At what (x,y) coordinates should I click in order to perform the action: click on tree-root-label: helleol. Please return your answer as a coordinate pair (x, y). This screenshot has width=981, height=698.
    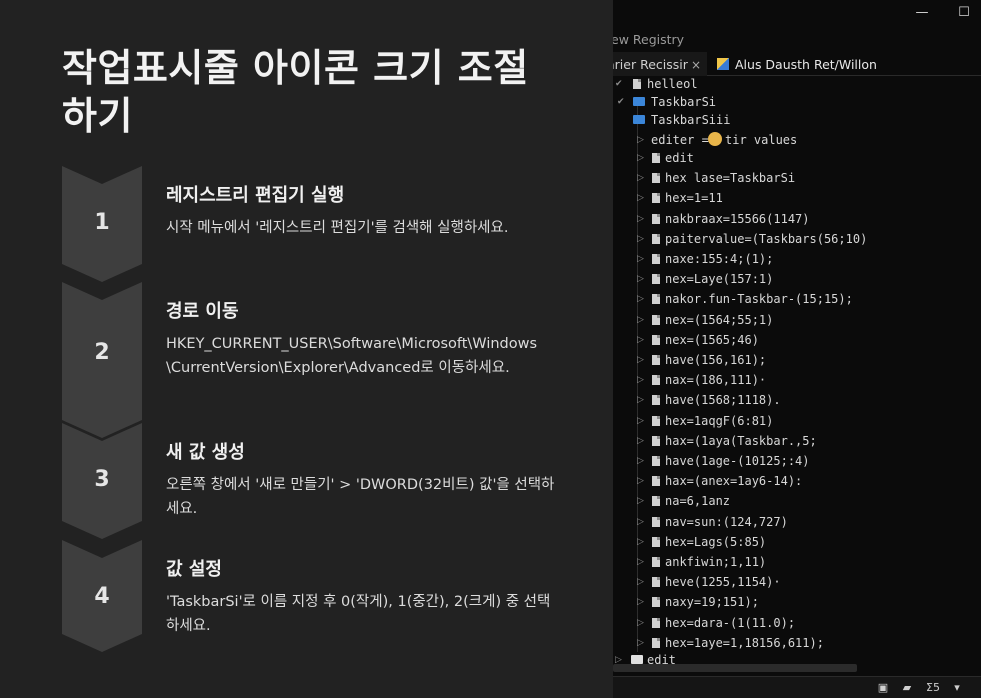
    Looking at the image, I should click on (672, 84).